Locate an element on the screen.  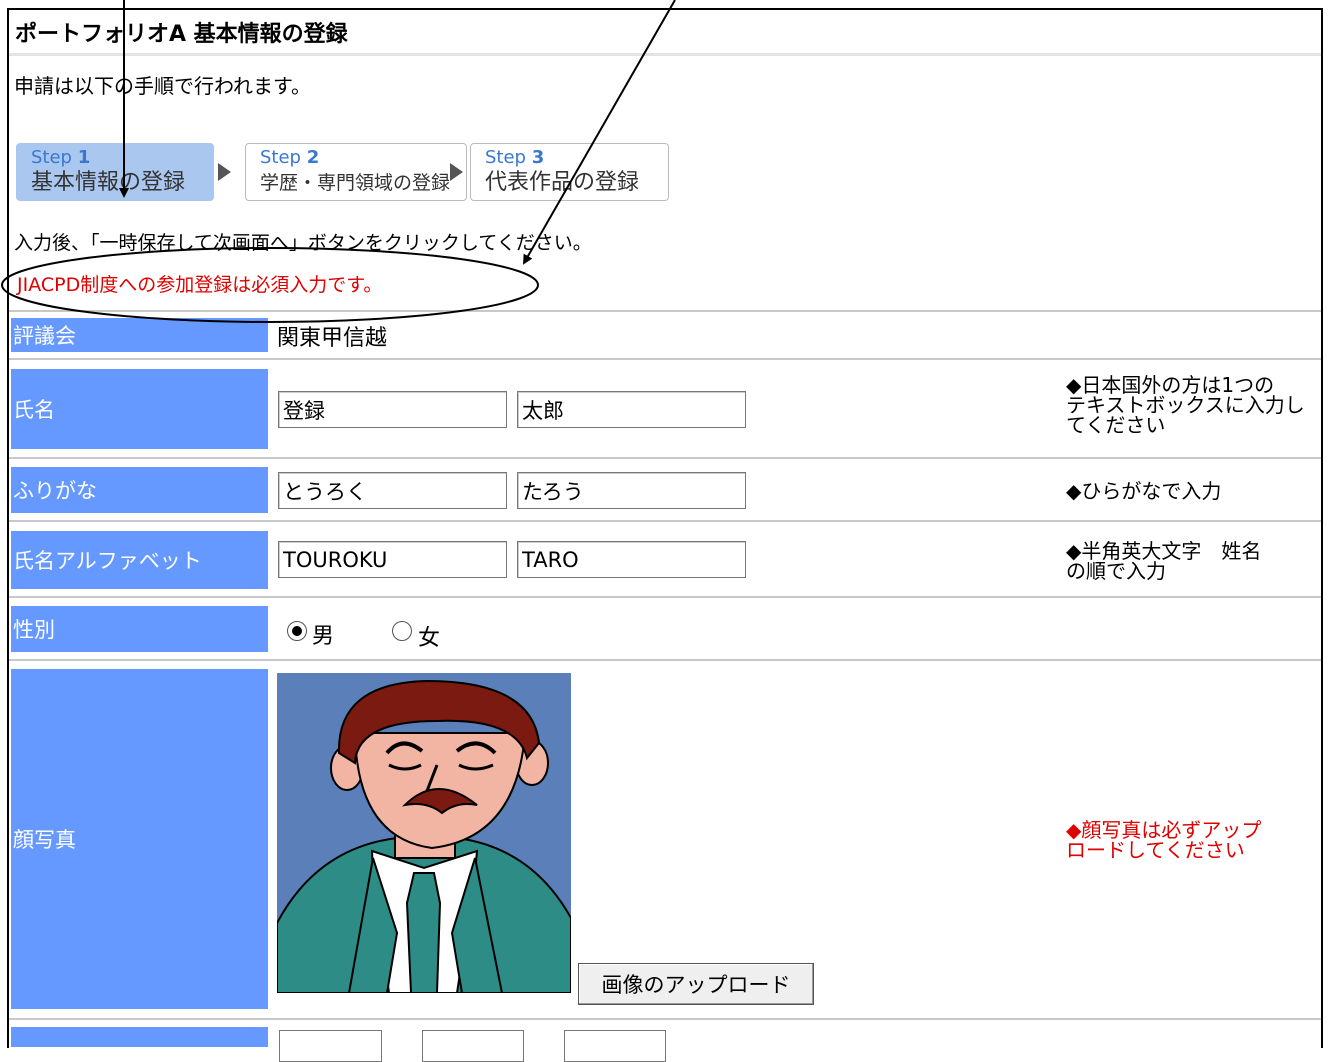
step-2-label: 学歴・専門領域の登録 is located at coordinates (355, 183).